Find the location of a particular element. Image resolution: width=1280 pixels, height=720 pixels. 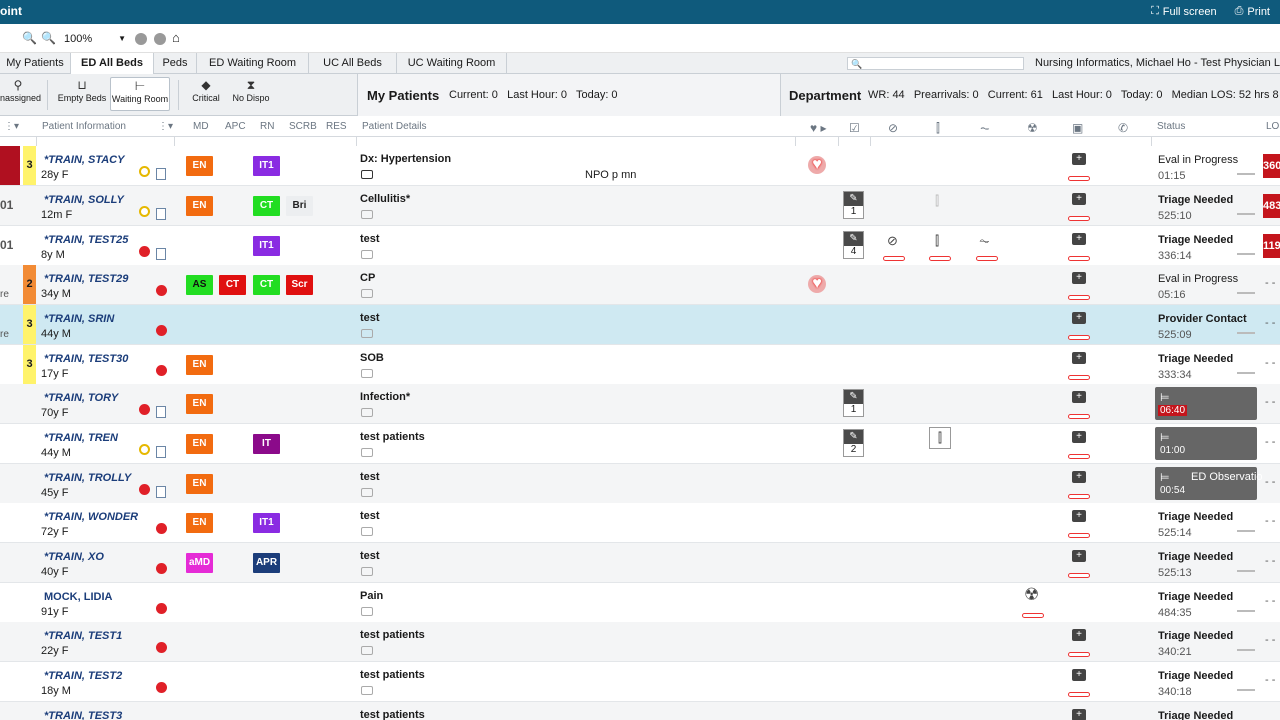

bed-status-box: ⊨ 01:00 is located at coordinates (1206, 443).